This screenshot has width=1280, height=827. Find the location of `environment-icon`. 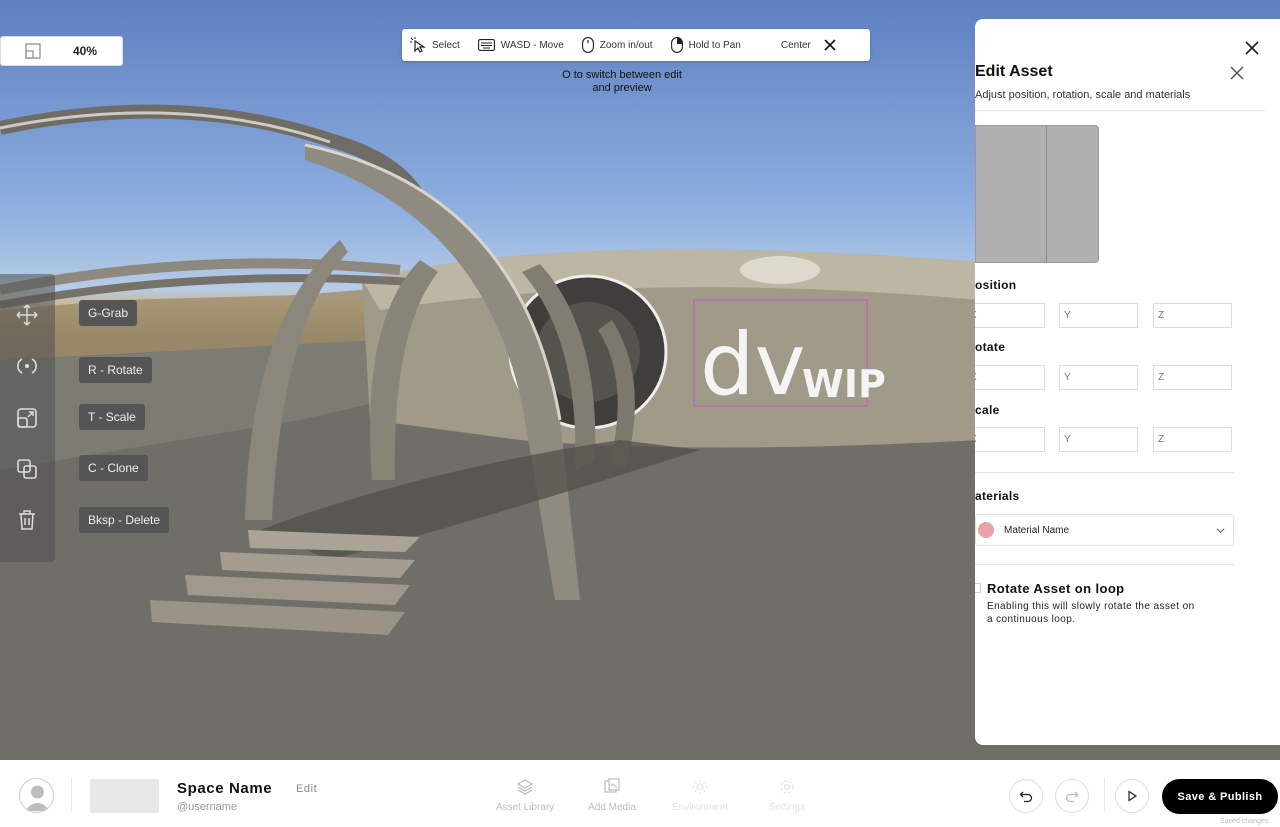

environment-icon is located at coordinates (700, 787).